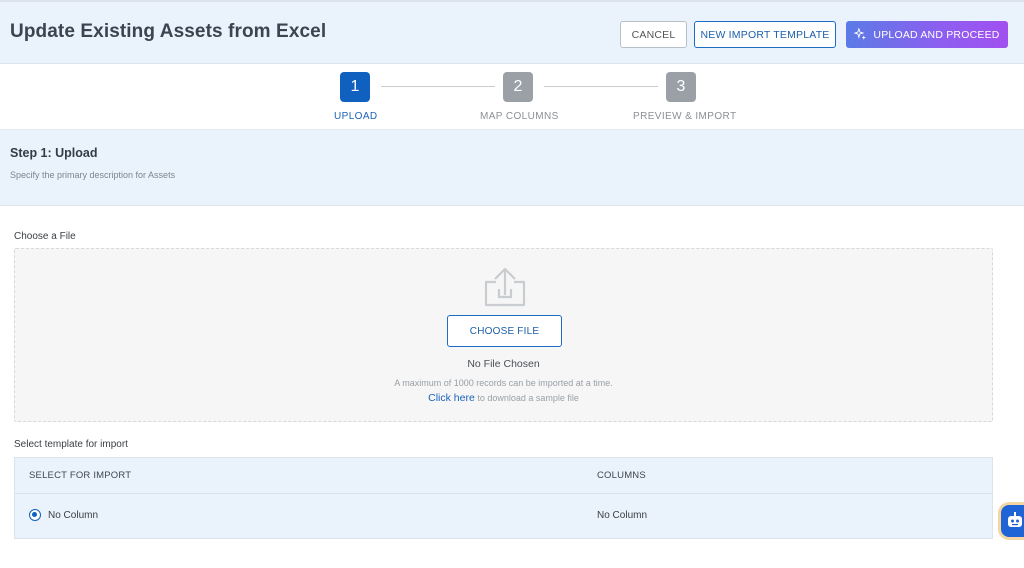  What do you see at coordinates (526, 398) in the screenshot?
I see `sample-file-text: to download a sample file` at bounding box center [526, 398].